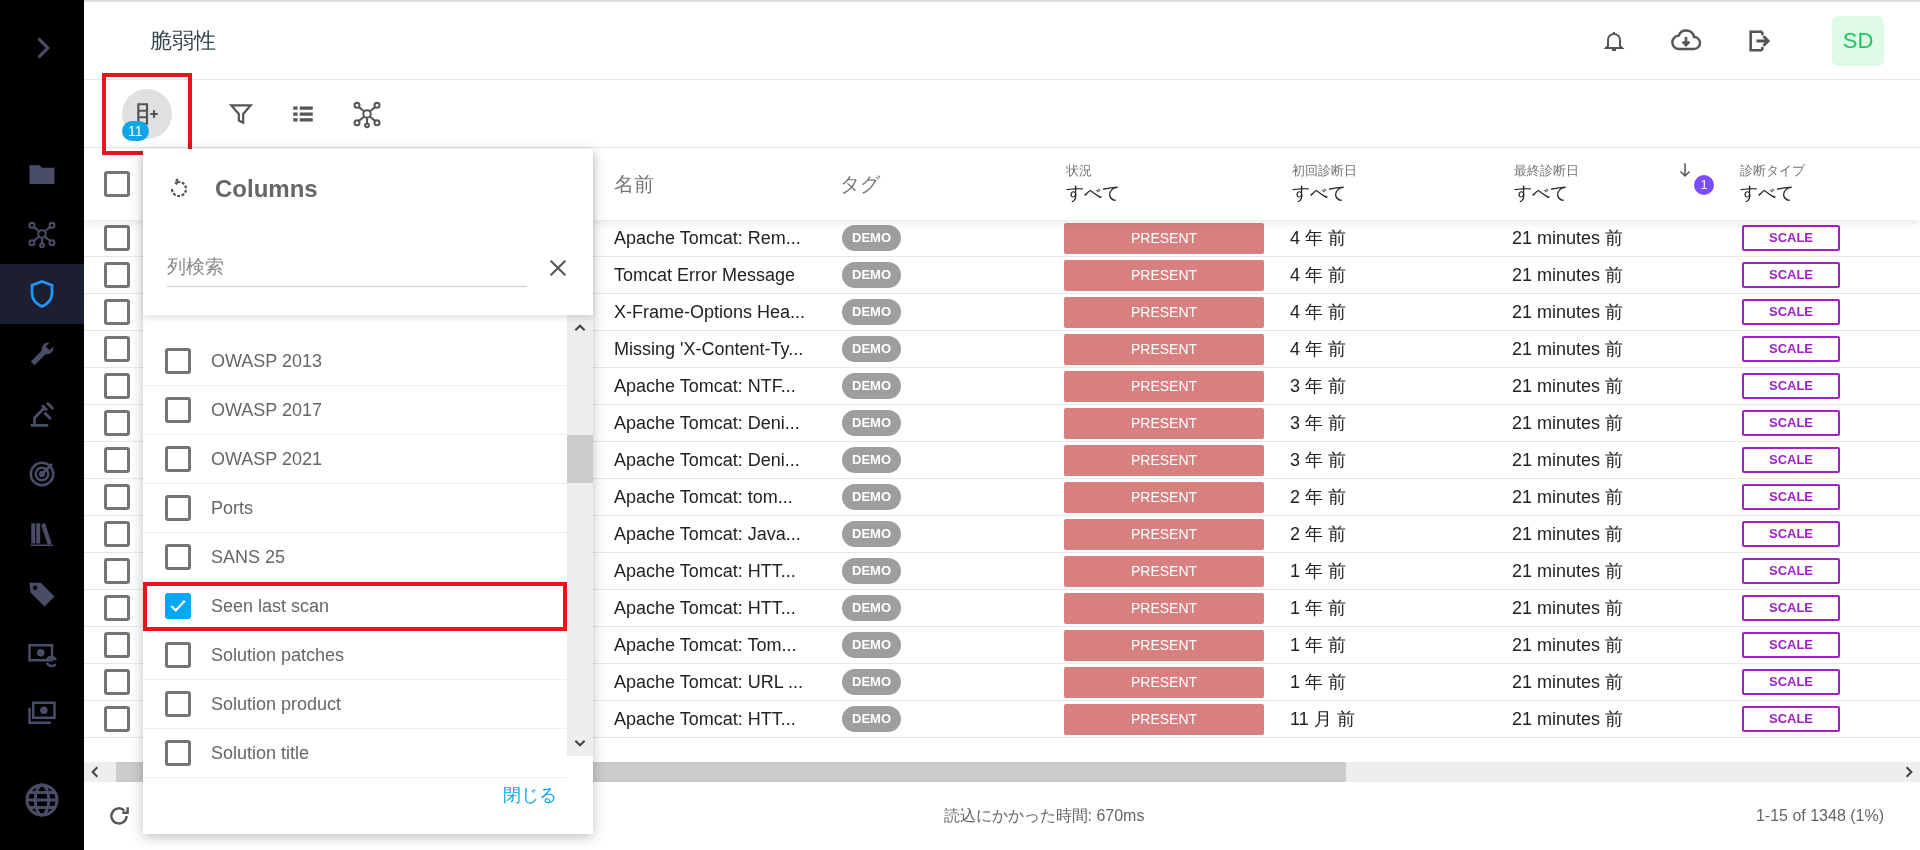  I want to click on column-option: OWASP 2013, so click(355, 361).